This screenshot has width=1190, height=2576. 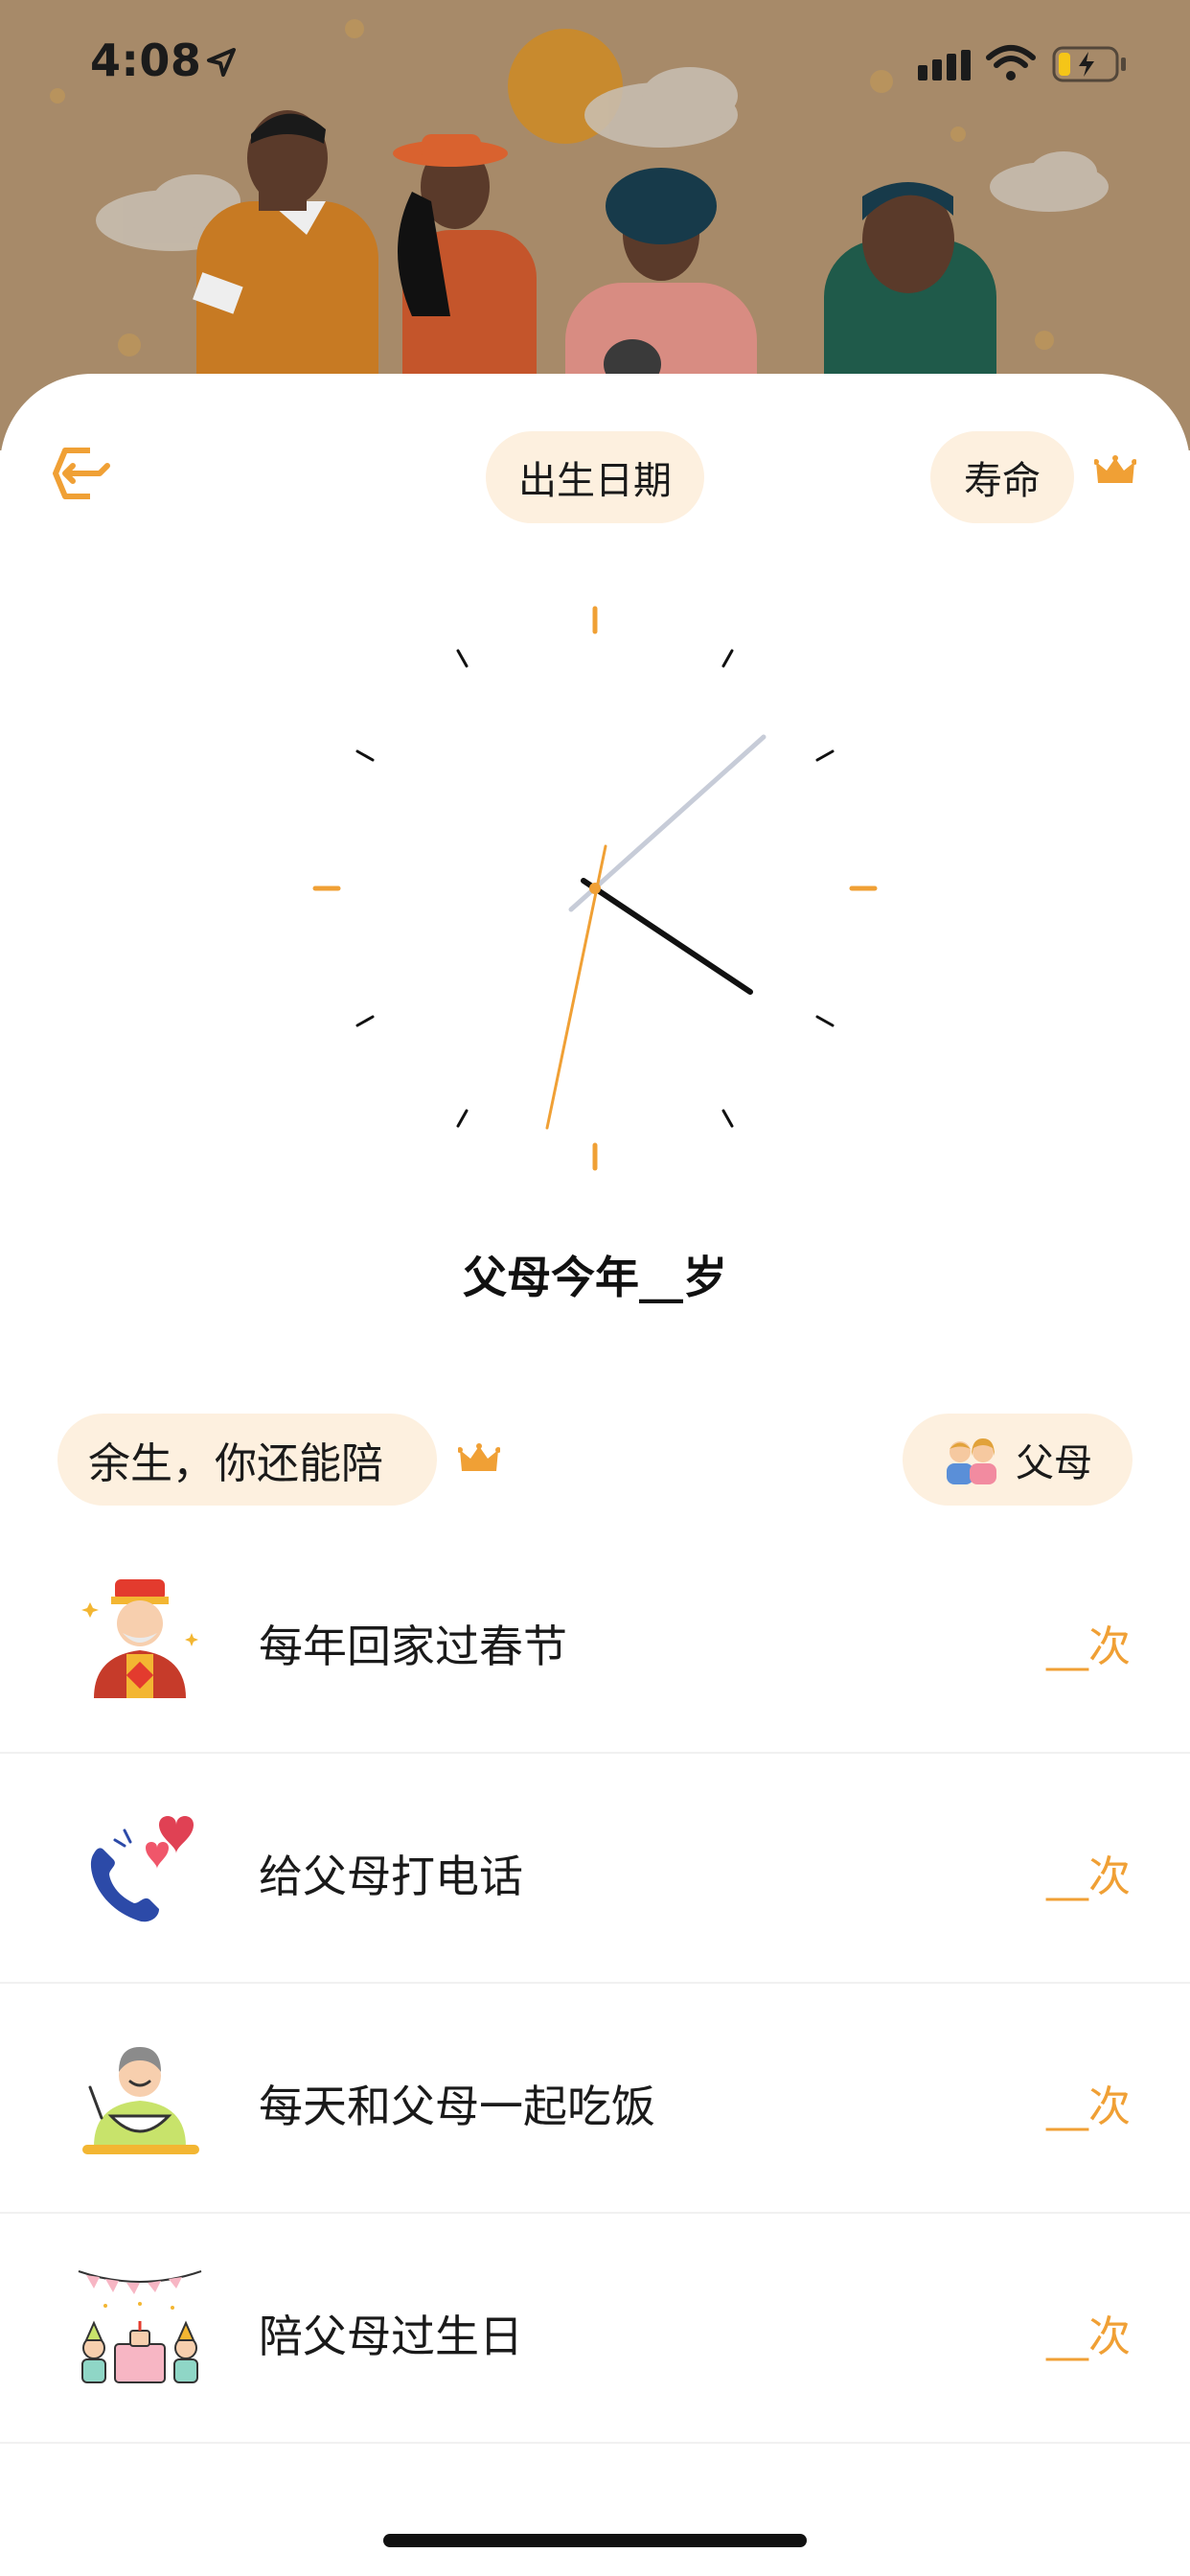 What do you see at coordinates (1011, 63) in the screenshot?
I see `wifi-icon` at bounding box center [1011, 63].